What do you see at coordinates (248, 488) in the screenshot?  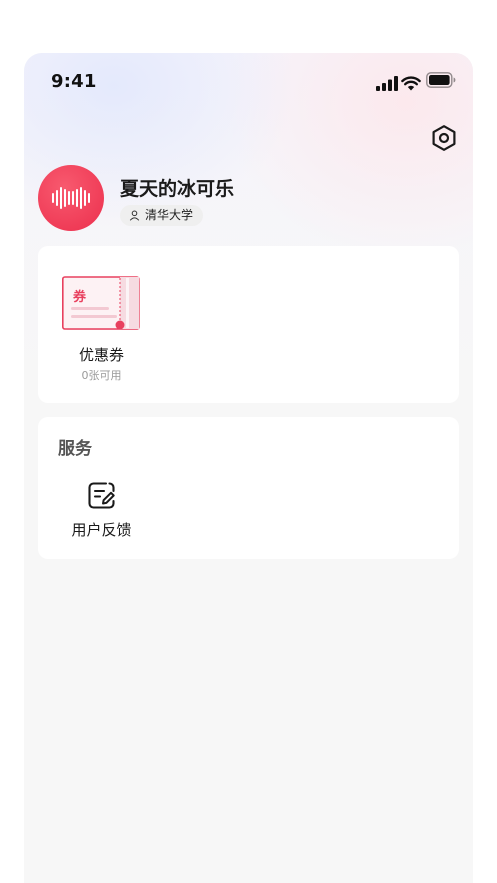 I see `services-card: 服务 用户反馈` at bounding box center [248, 488].